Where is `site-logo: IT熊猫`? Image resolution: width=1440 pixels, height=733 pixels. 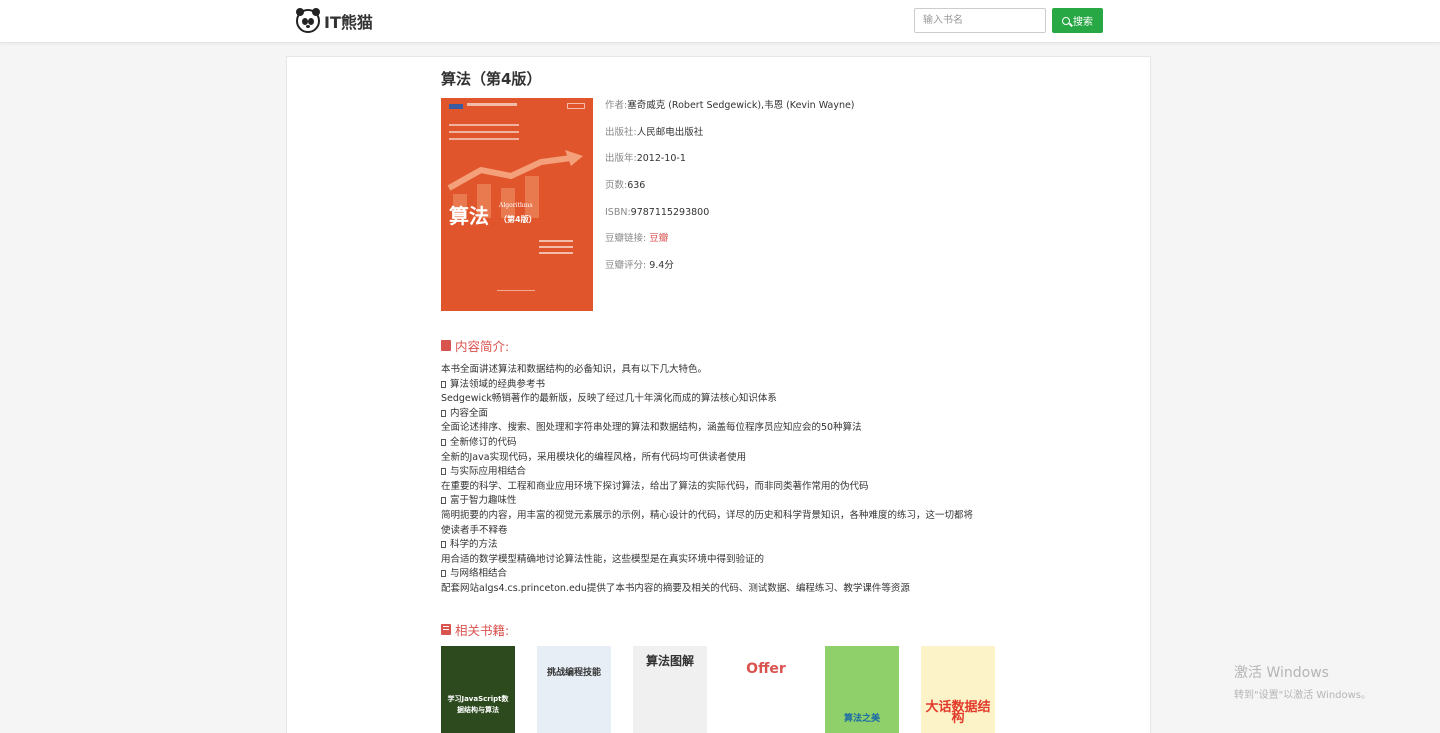 site-logo: IT熊猫 is located at coordinates (334, 21).